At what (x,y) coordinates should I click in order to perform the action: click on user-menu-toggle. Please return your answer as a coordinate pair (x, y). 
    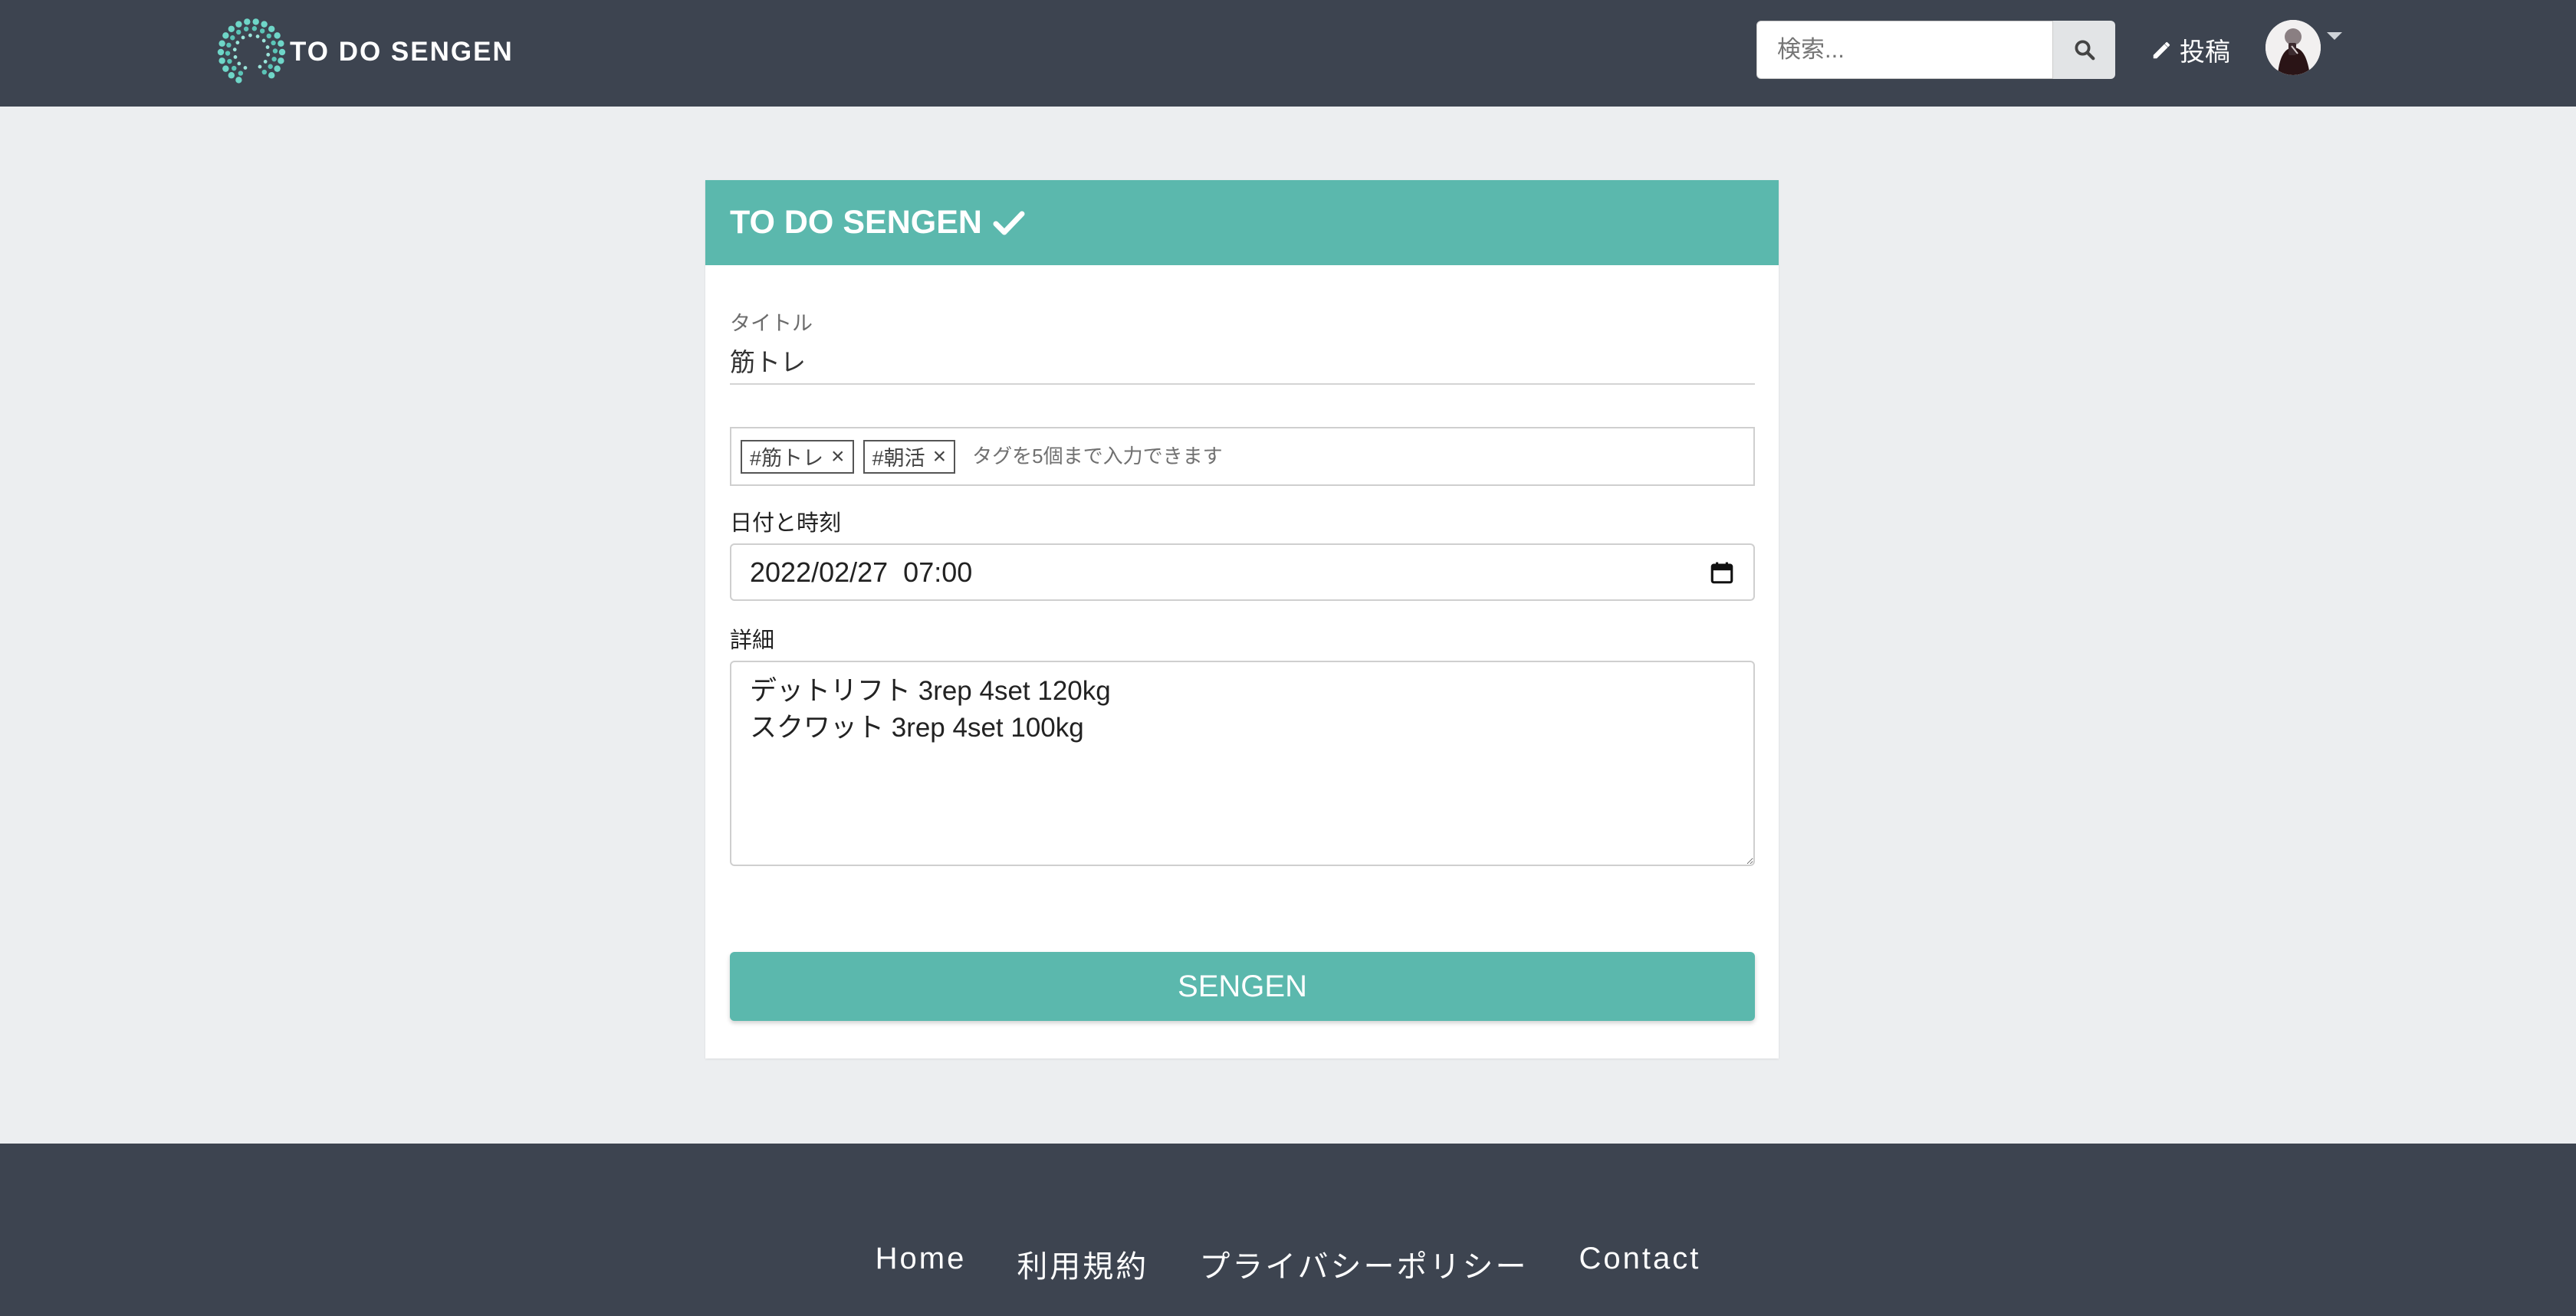
    Looking at the image, I should click on (2304, 47).